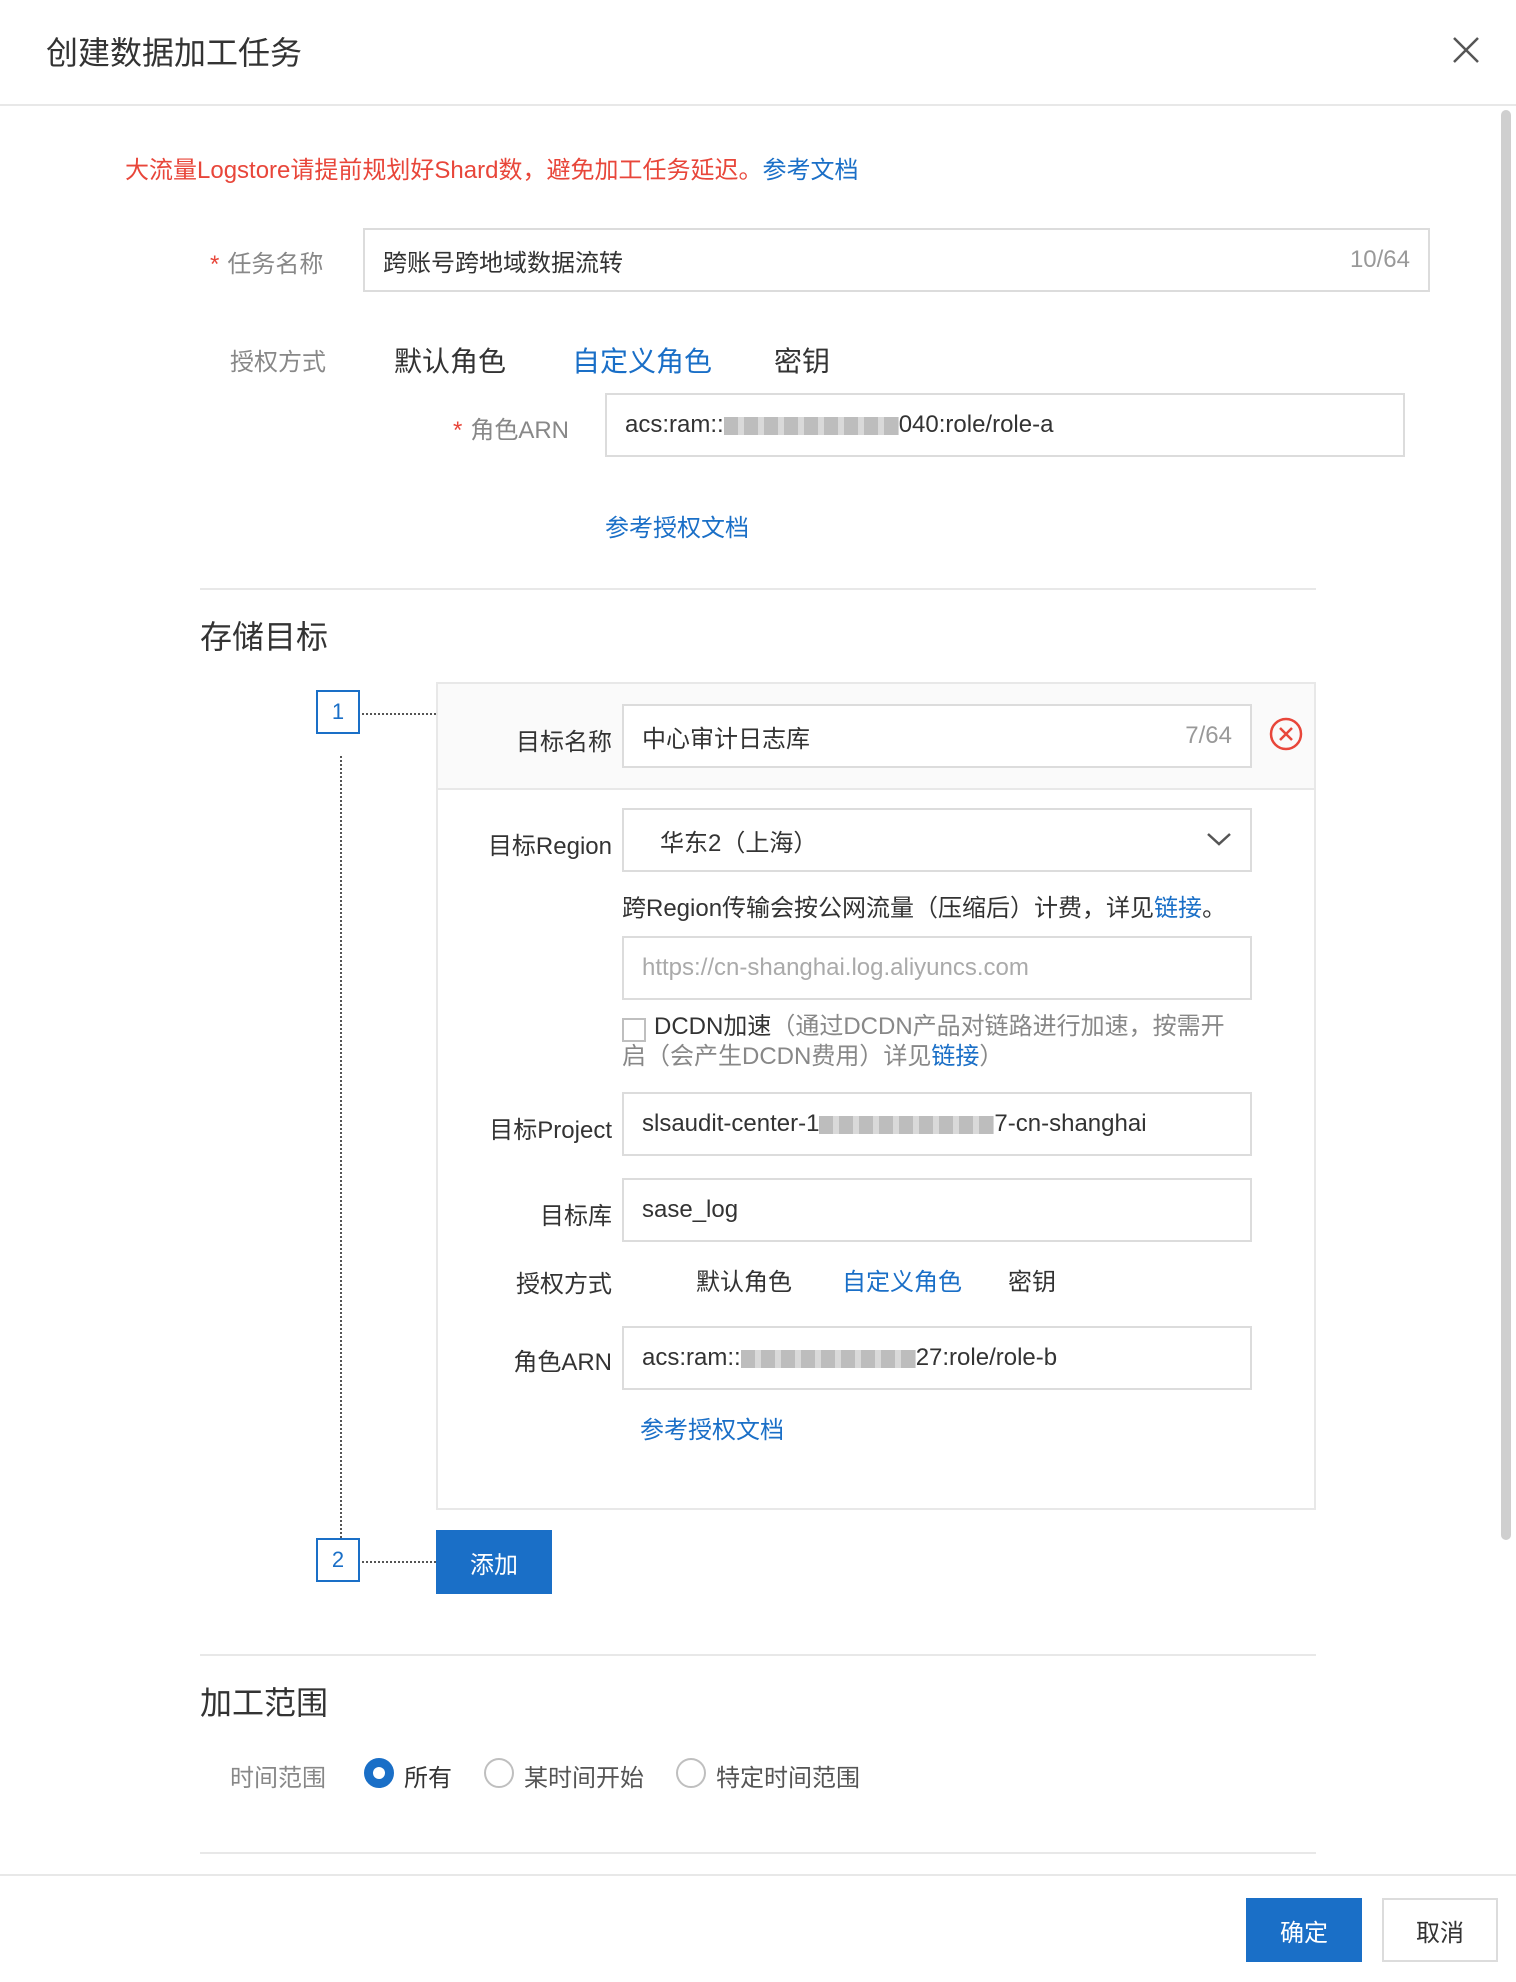 The width and height of the screenshot is (1516, 1982). I want to click on region-billing-note: 跨Region传输会按公网流量（压缩后）计费，详见链接。, so click(924, 908).